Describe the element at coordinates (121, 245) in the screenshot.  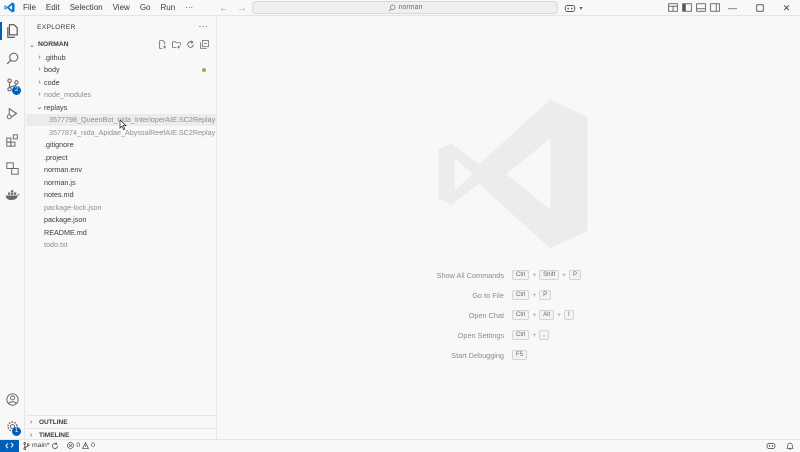
I see `tree-file-todo: todo.txt` at that location.